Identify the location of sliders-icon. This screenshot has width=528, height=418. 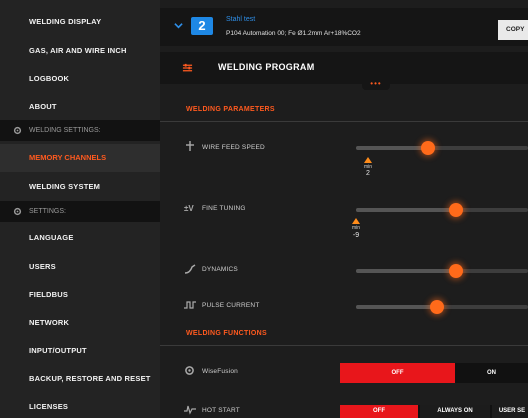
(187, 67).